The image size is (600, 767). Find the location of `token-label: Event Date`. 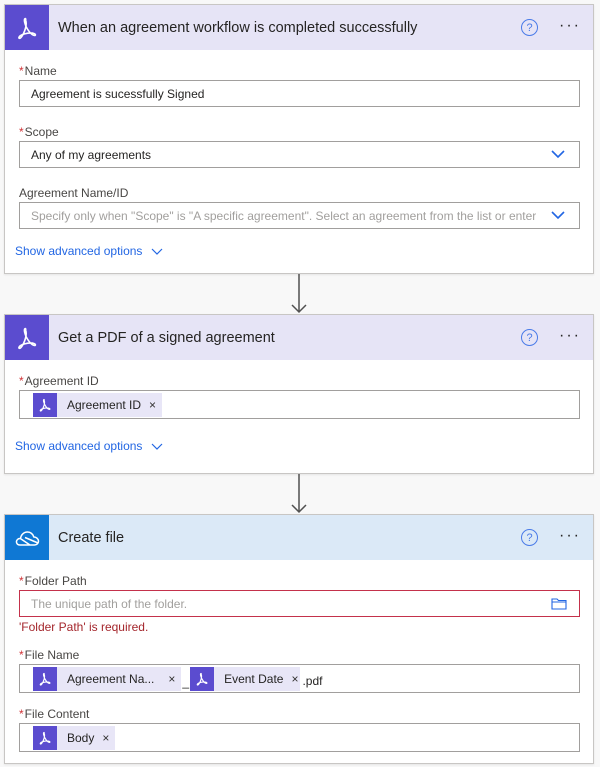

token-label: Event Date is located at coordinates (254, 679).